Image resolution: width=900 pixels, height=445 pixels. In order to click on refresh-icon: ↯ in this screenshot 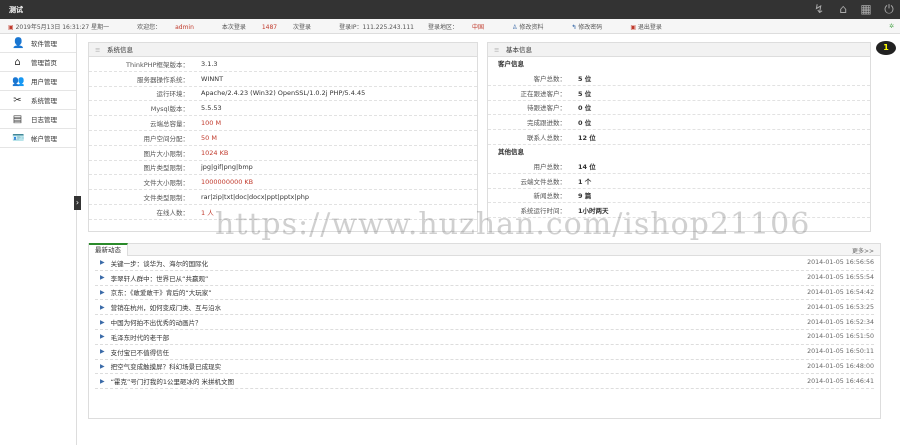, I will do `click(819, 9)`.